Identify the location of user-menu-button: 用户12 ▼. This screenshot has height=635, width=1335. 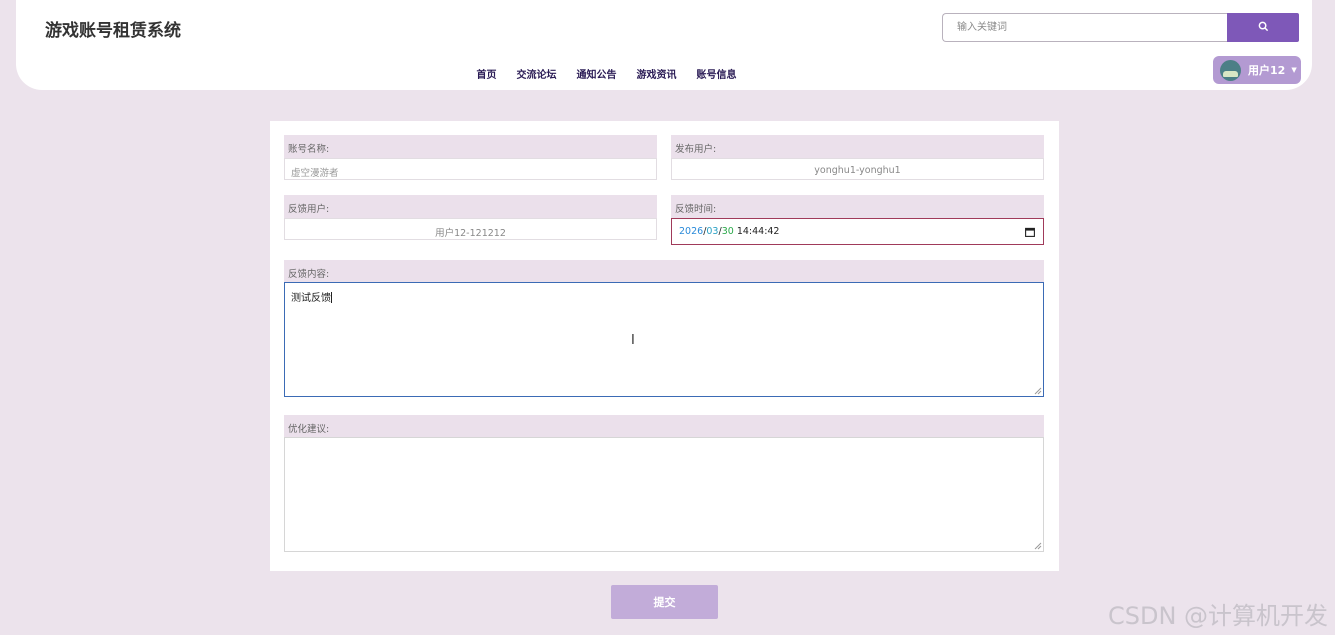
(1257, 70).